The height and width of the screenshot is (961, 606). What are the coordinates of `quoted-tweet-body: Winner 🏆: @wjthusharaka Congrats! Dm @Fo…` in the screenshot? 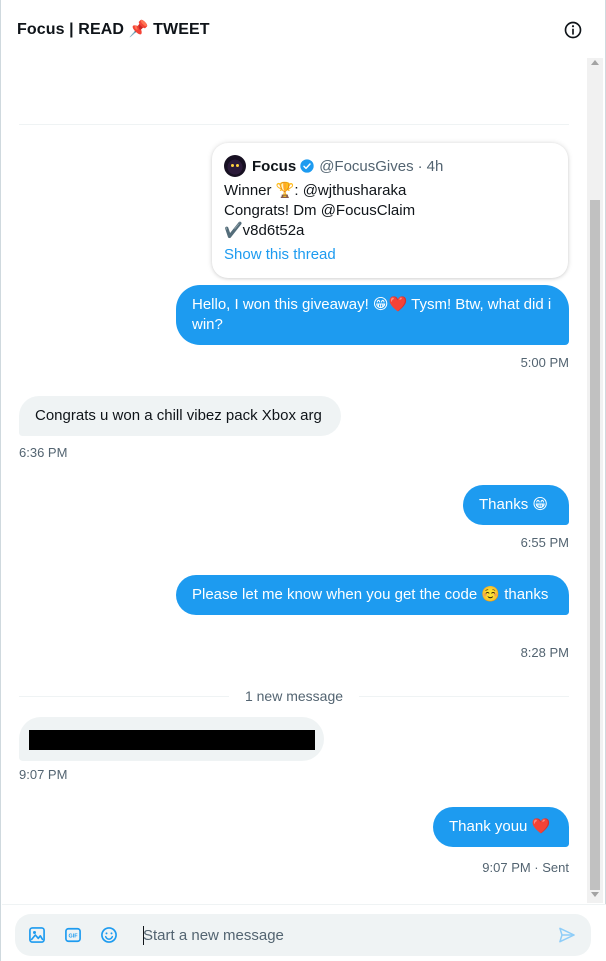 It's located at (390, 211).